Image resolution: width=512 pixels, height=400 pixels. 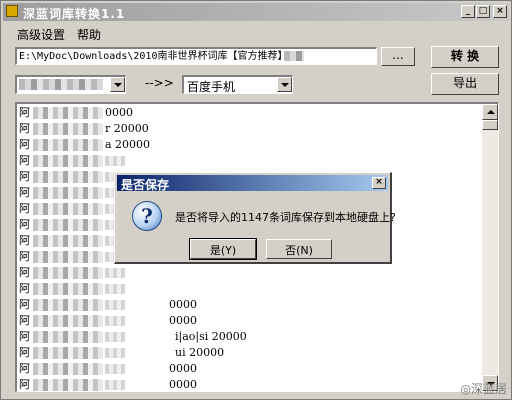 What do you see at coordinates (465, 84) in the screenshot?
I see `export-button: 导出` at bounding box center [465, 84].